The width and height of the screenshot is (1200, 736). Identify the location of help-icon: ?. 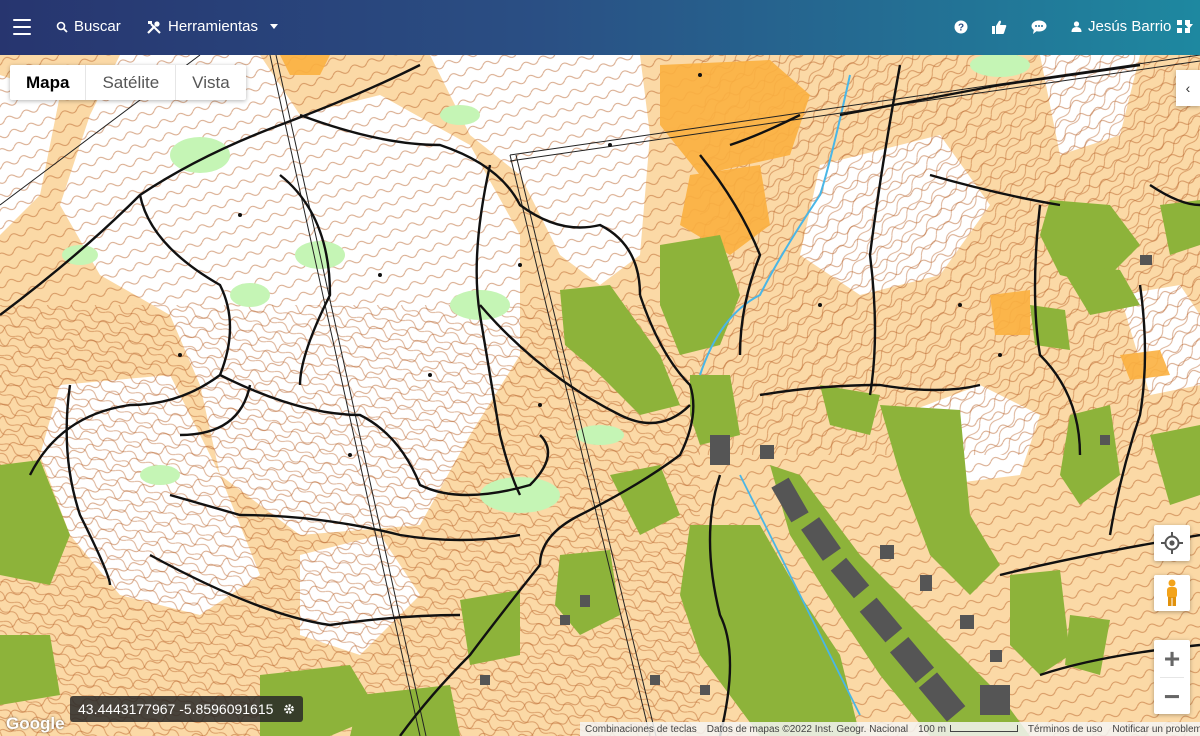
(961, 27).